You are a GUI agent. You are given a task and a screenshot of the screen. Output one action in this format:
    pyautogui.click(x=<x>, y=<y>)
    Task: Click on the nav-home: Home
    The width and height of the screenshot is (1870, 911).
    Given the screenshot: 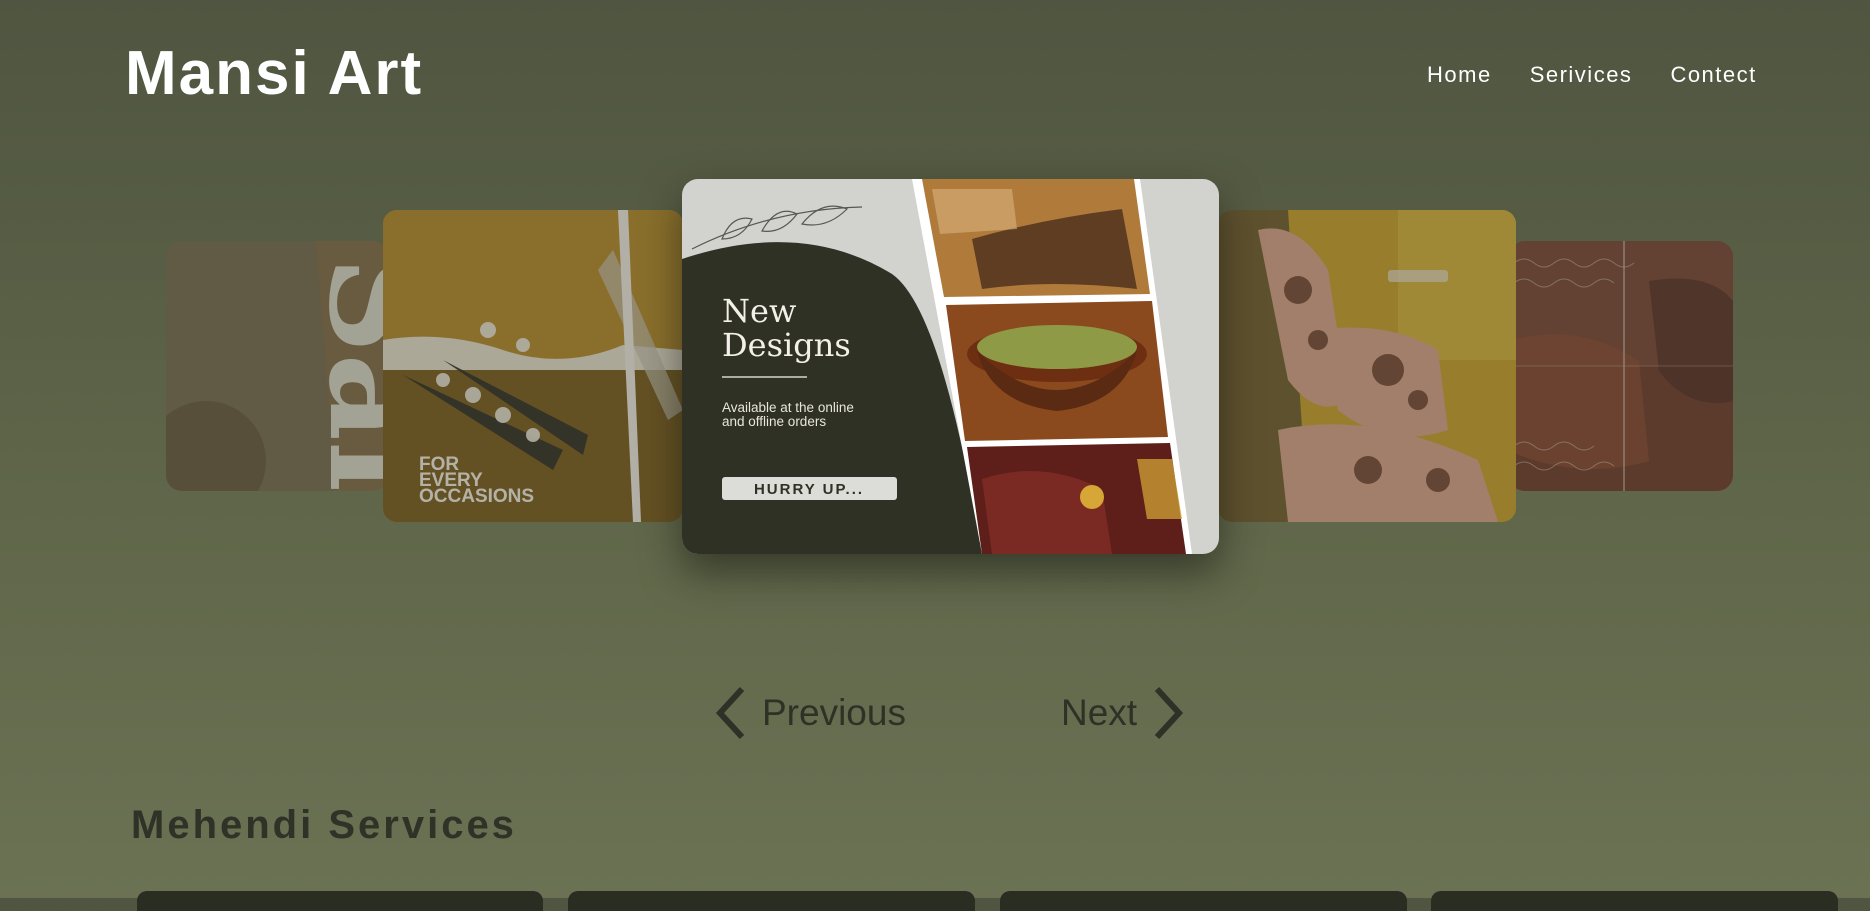 What is the action you would take?
    pyautogui.click(x=1459, y=75)
    